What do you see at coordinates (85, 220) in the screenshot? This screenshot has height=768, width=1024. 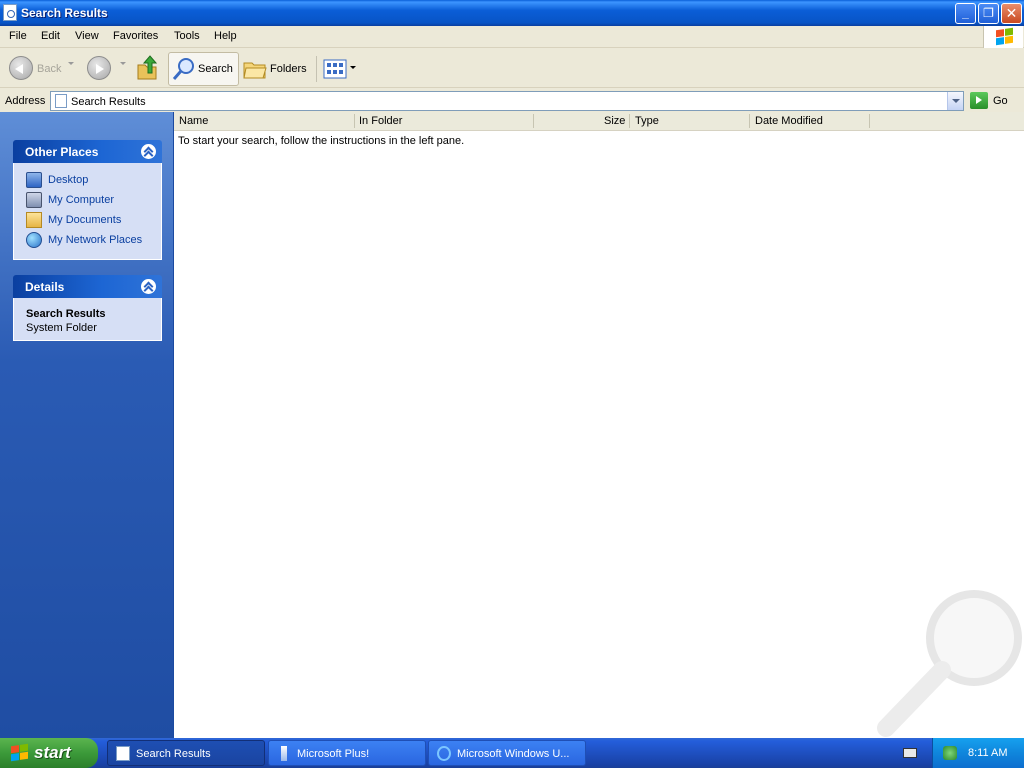 I see `place-label: My Documents` at bounding box center [85, 220].